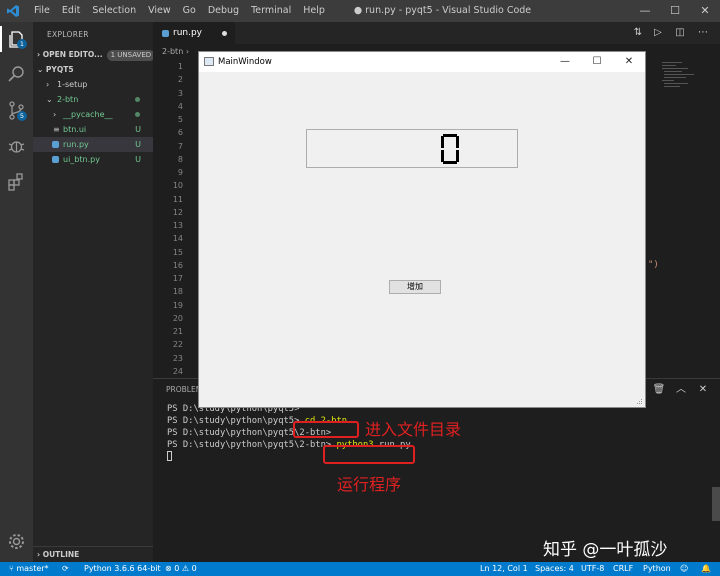  What do you see at coordinates (177, 225) in the screenshot?
I see `line-number: 13` at bounding box center [177, 225].